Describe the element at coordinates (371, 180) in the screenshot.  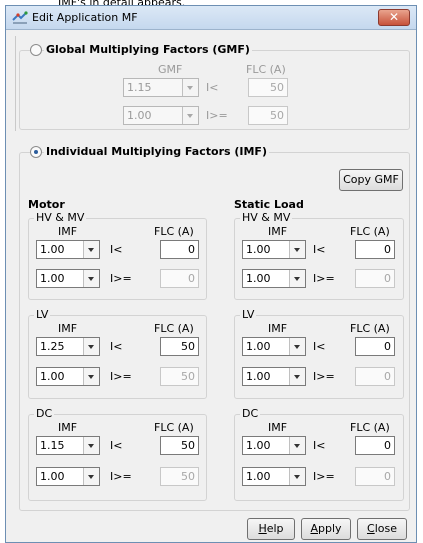
I see `copy-gmf-button: Copy GMF` at that location.